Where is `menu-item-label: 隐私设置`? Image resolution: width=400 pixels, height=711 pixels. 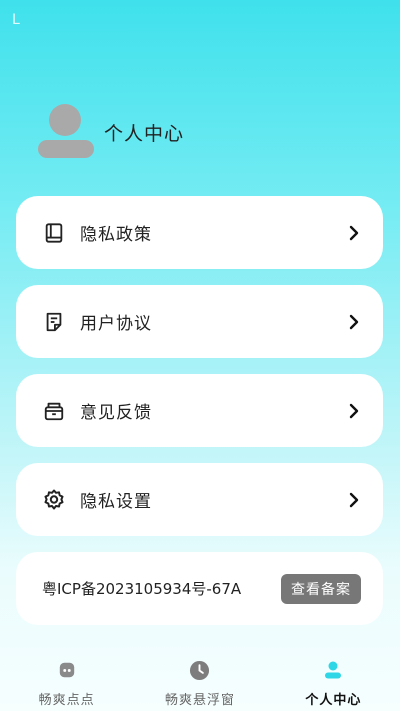
menu-item-label: 隐私设置 is located at coordinates (116, 502).